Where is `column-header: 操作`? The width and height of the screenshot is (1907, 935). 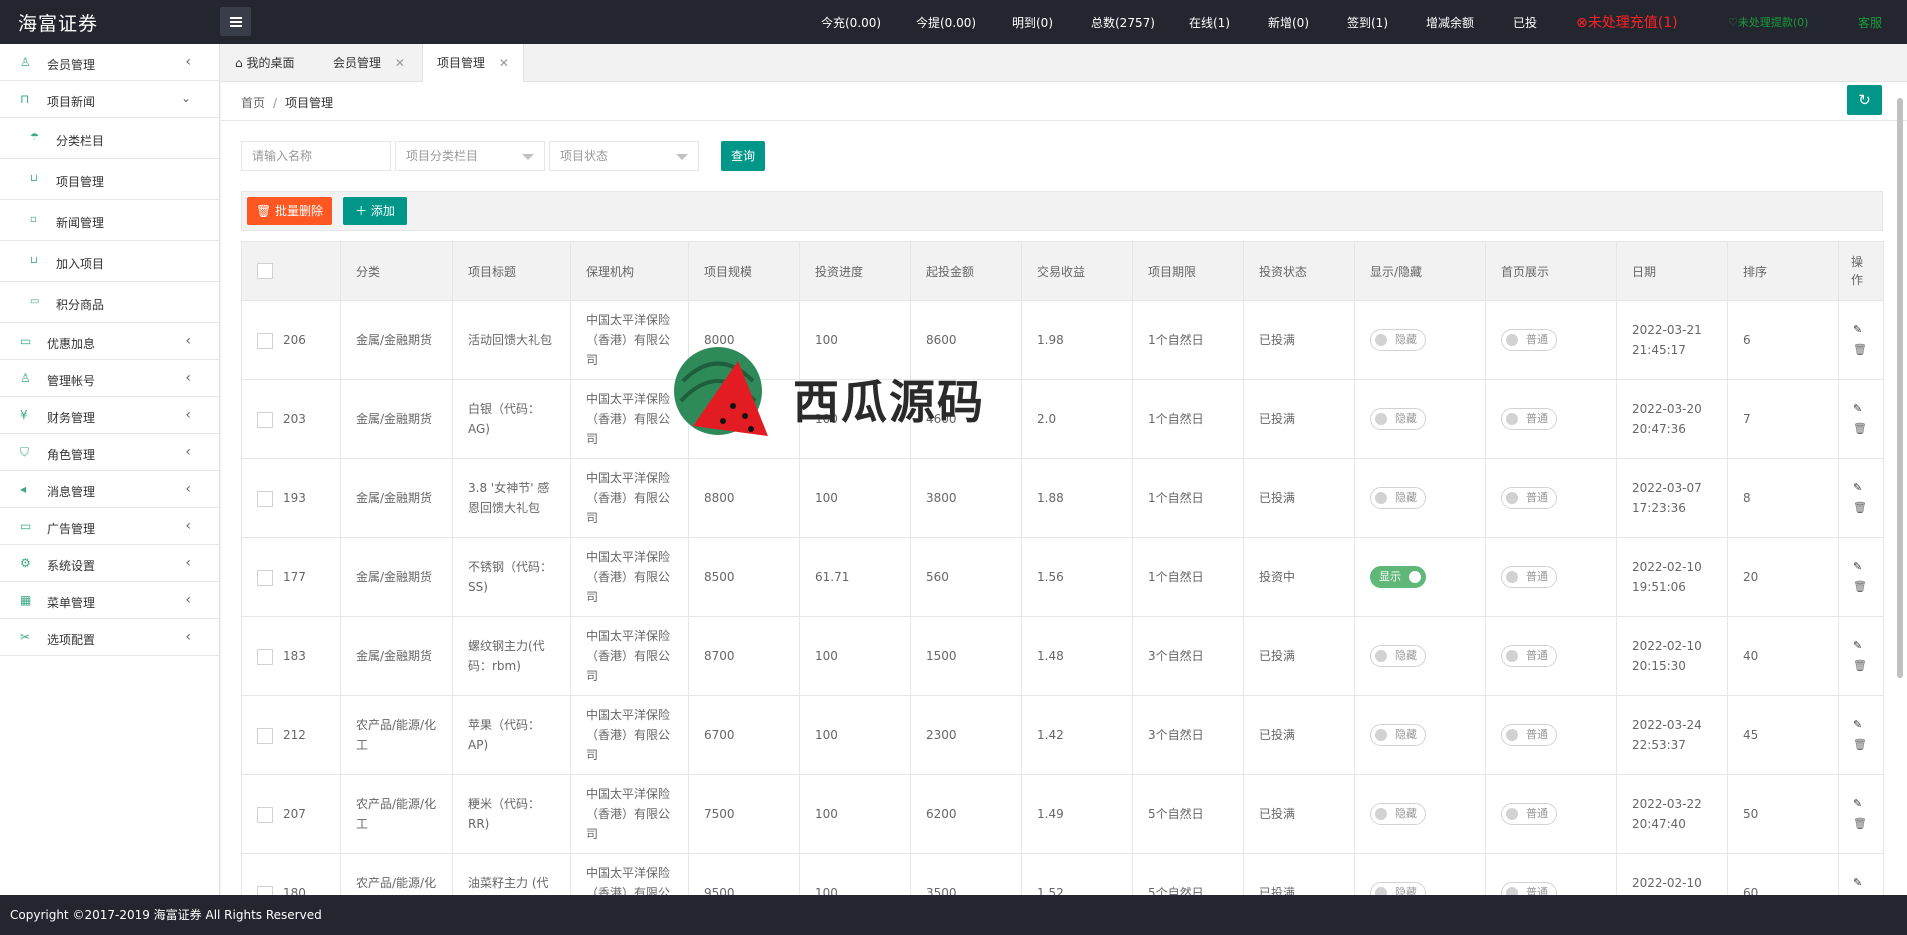 column-header: 操作 is located at coordinates (1861, 271).